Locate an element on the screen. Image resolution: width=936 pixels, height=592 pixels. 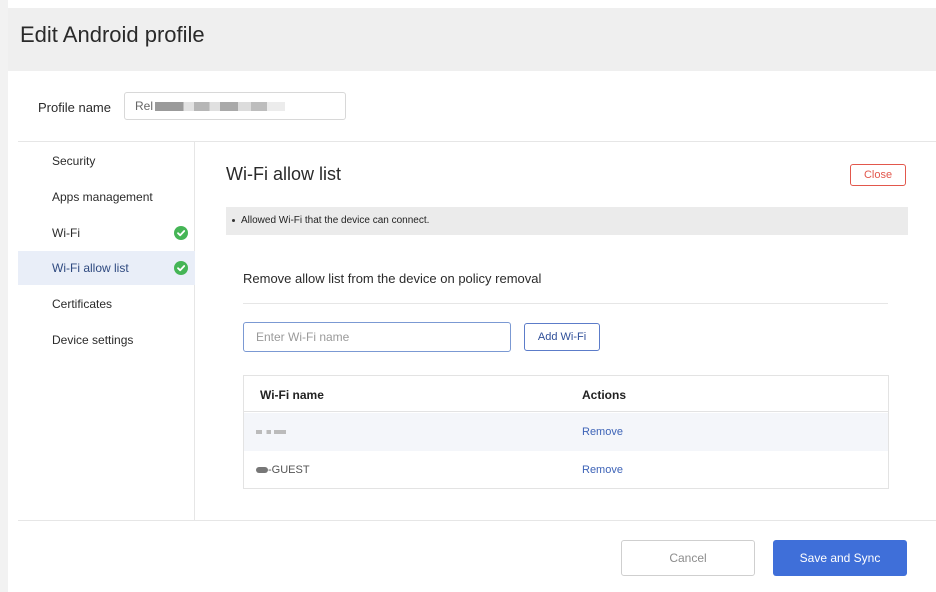
sidebar-item-security: Security is located at coordinates (106, 161).